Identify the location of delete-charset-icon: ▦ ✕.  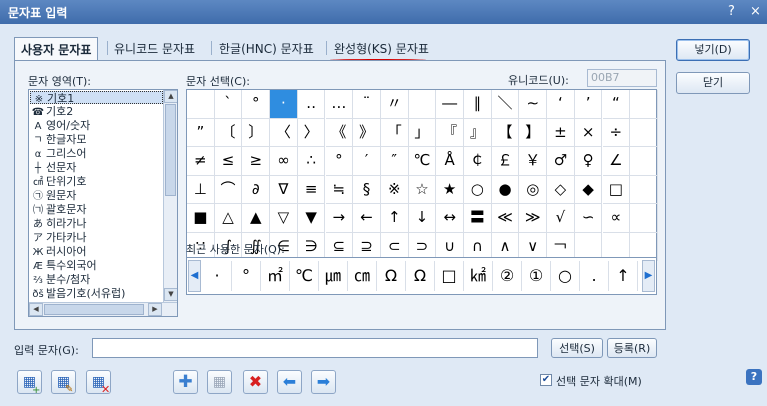
(98, 383).